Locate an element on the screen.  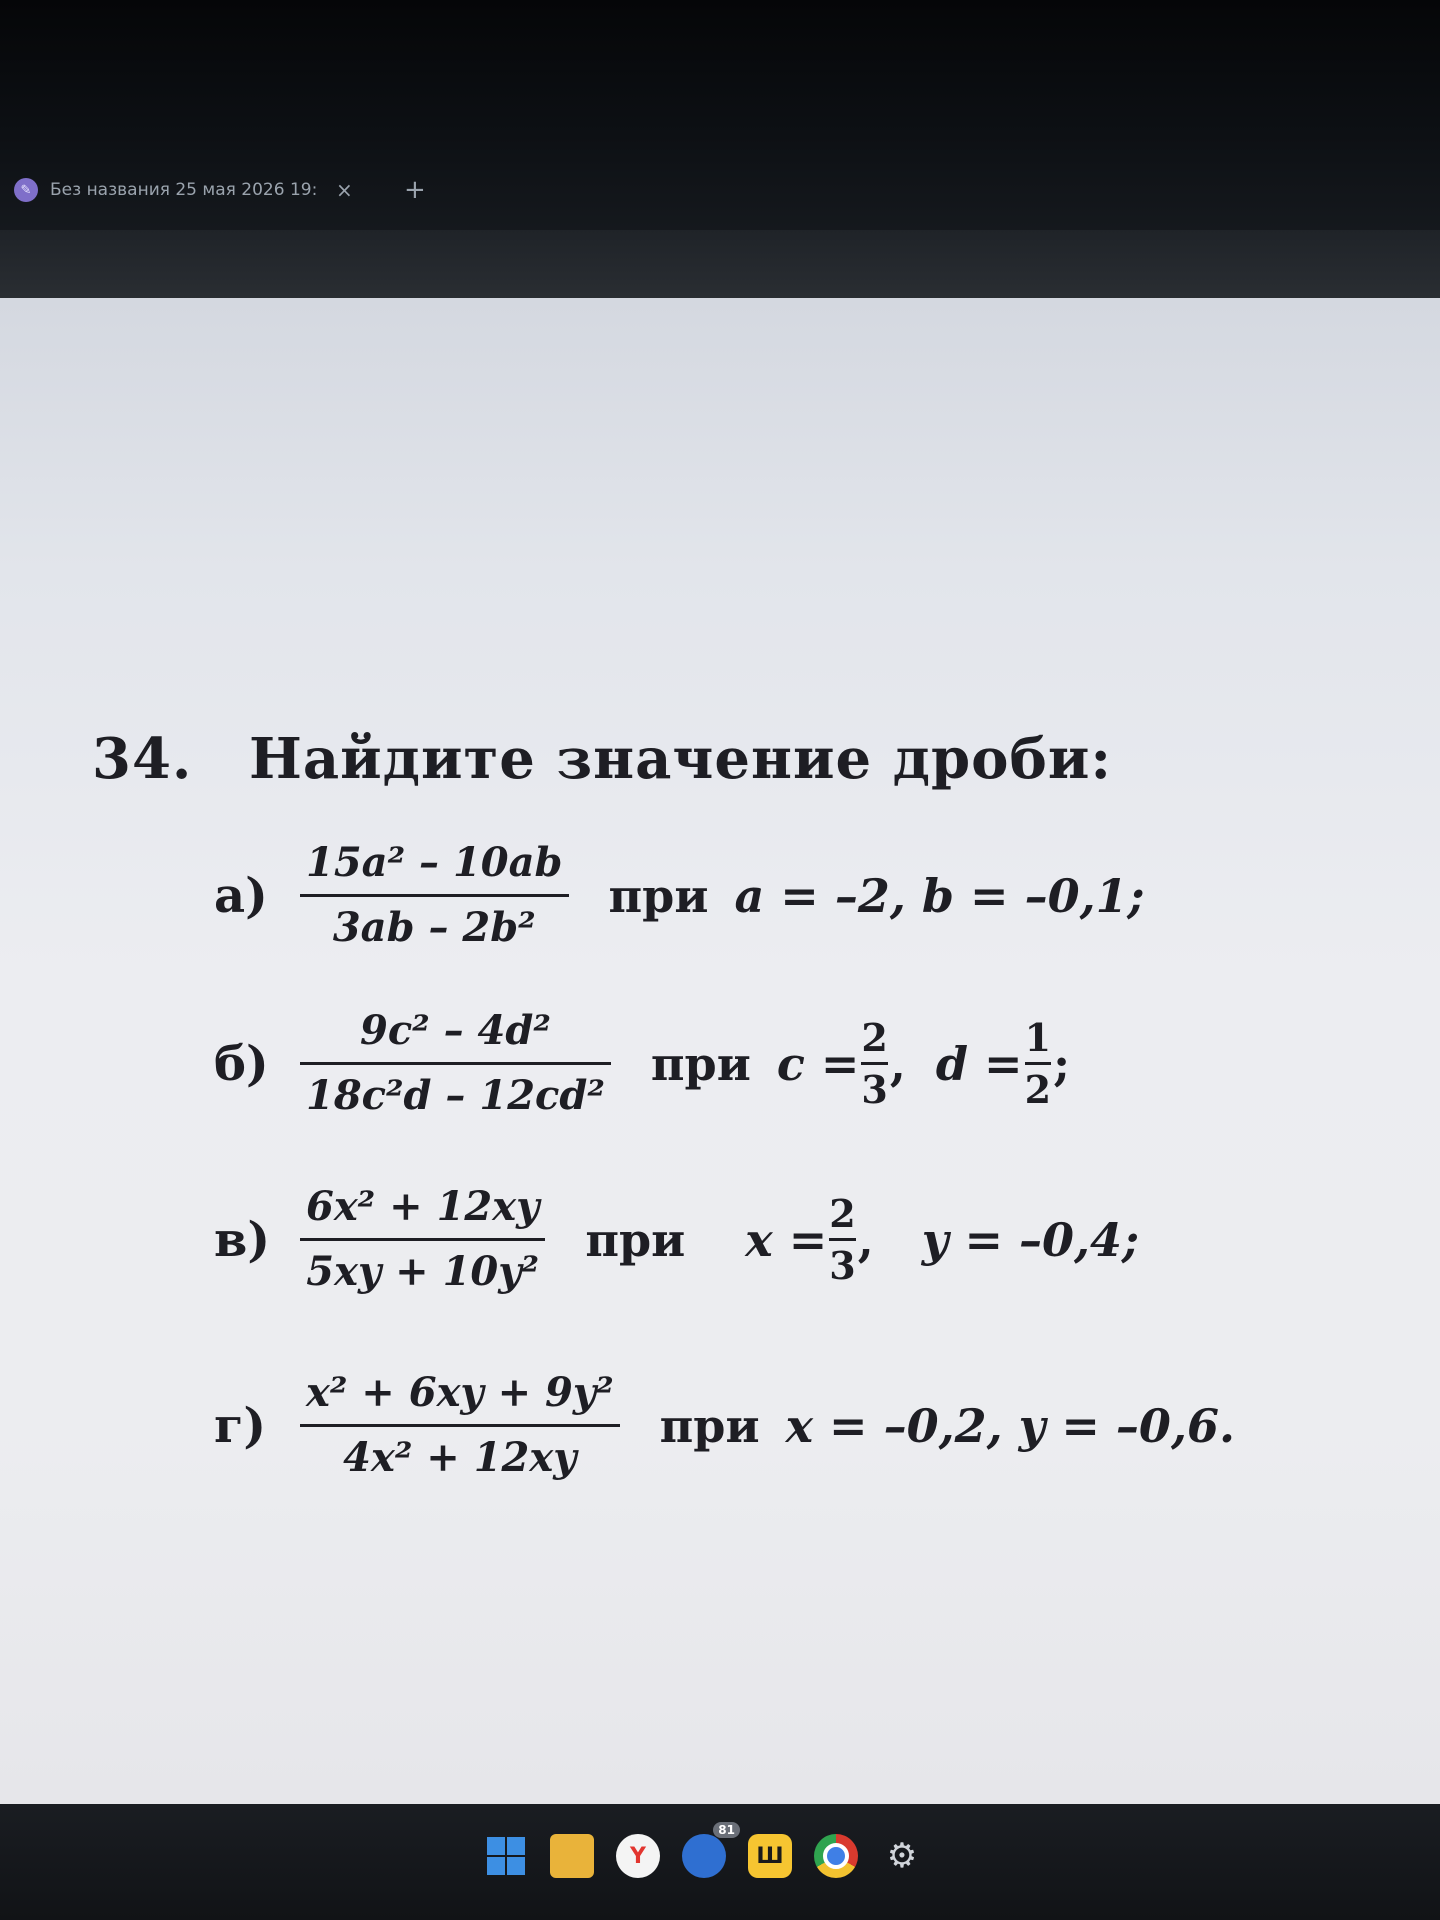
fraction-numerator: 15a² – 10ab is located at coordinates (434, 862).